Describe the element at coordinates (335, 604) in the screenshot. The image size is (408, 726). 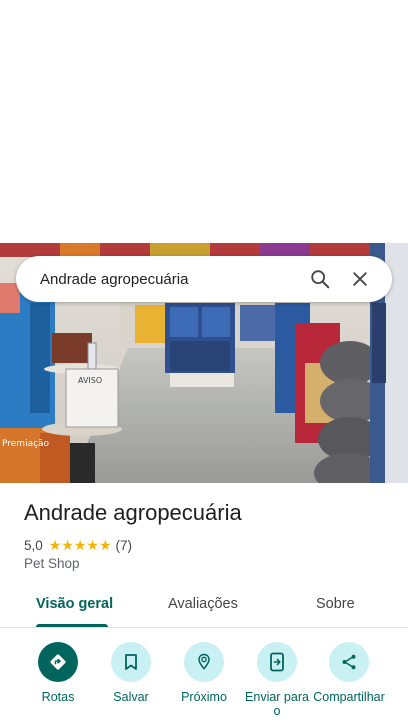
I see `tab-about: Sobre` at that location.